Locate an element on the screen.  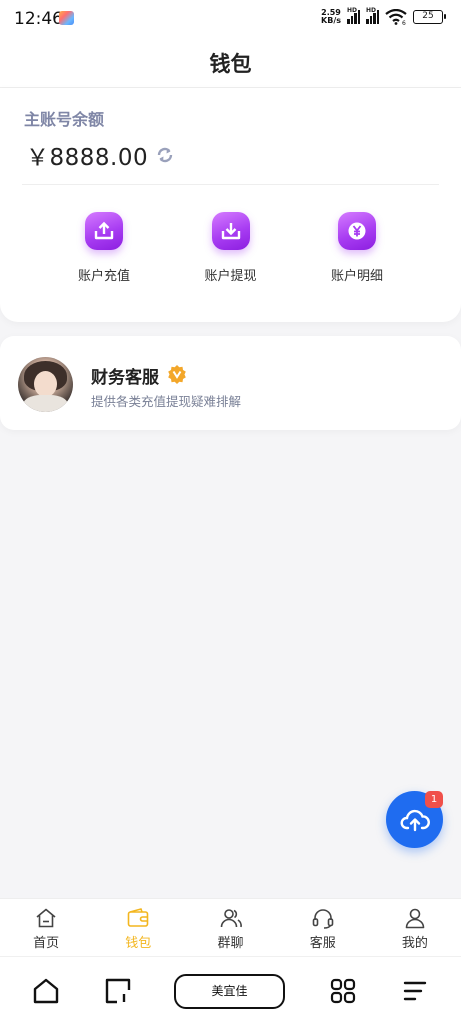
service-description: 提供各类充值提现疑难排解 is located at coordinates (166, 401).